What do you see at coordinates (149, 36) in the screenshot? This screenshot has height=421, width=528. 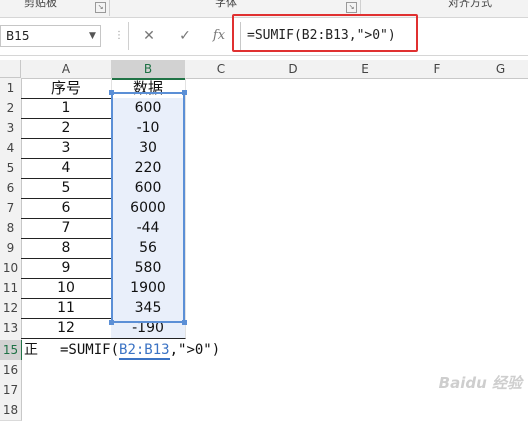 I see `cancel-icon: ✕` at bounding box center [149, 36].